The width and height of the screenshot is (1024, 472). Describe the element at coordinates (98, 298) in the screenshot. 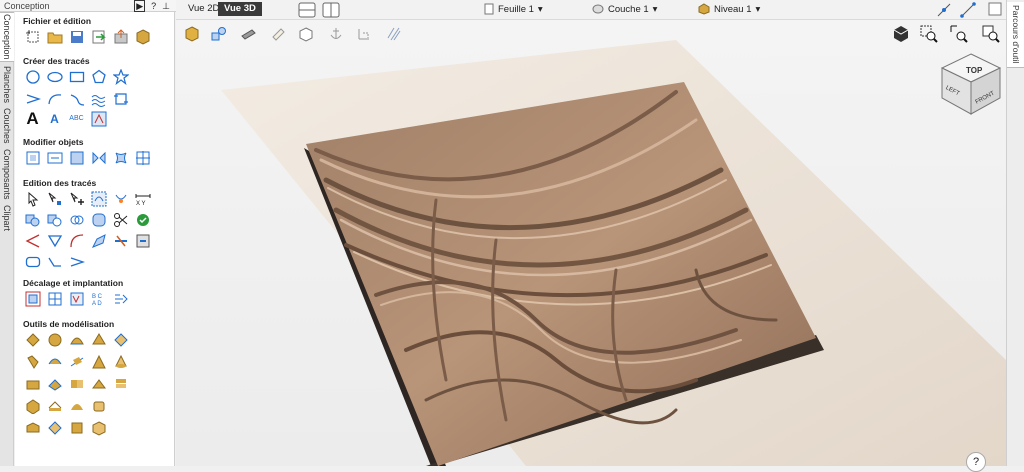

I see `copy-along-icon: B CA D` at that location.